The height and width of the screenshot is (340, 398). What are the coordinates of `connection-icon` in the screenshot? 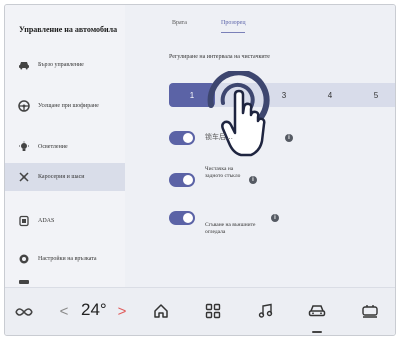 It's located at (24, 259).